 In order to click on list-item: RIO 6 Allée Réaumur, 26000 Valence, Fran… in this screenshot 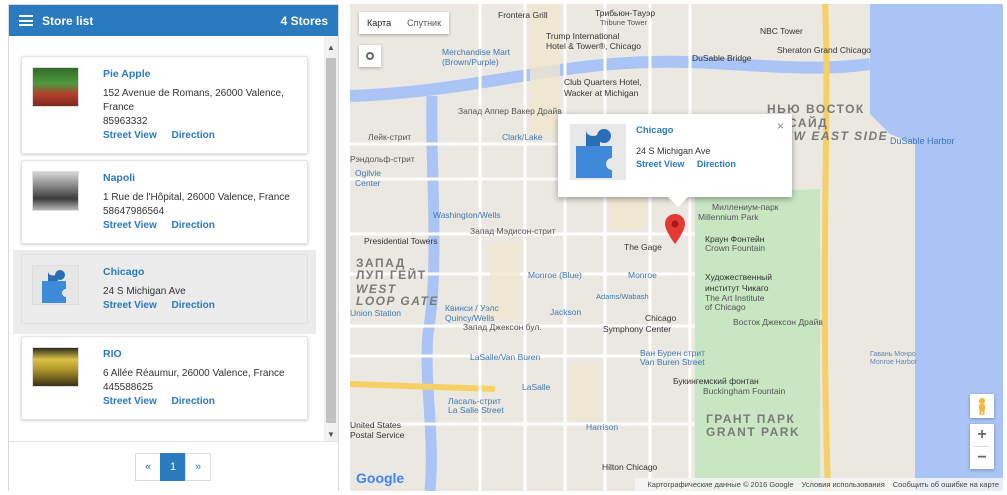, I will do `click(164, 378)`.